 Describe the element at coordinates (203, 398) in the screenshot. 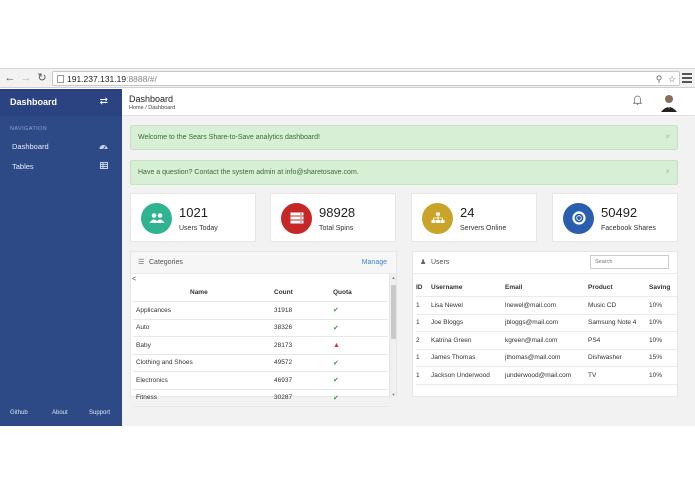

I see `category-name: Fitness` at that location.